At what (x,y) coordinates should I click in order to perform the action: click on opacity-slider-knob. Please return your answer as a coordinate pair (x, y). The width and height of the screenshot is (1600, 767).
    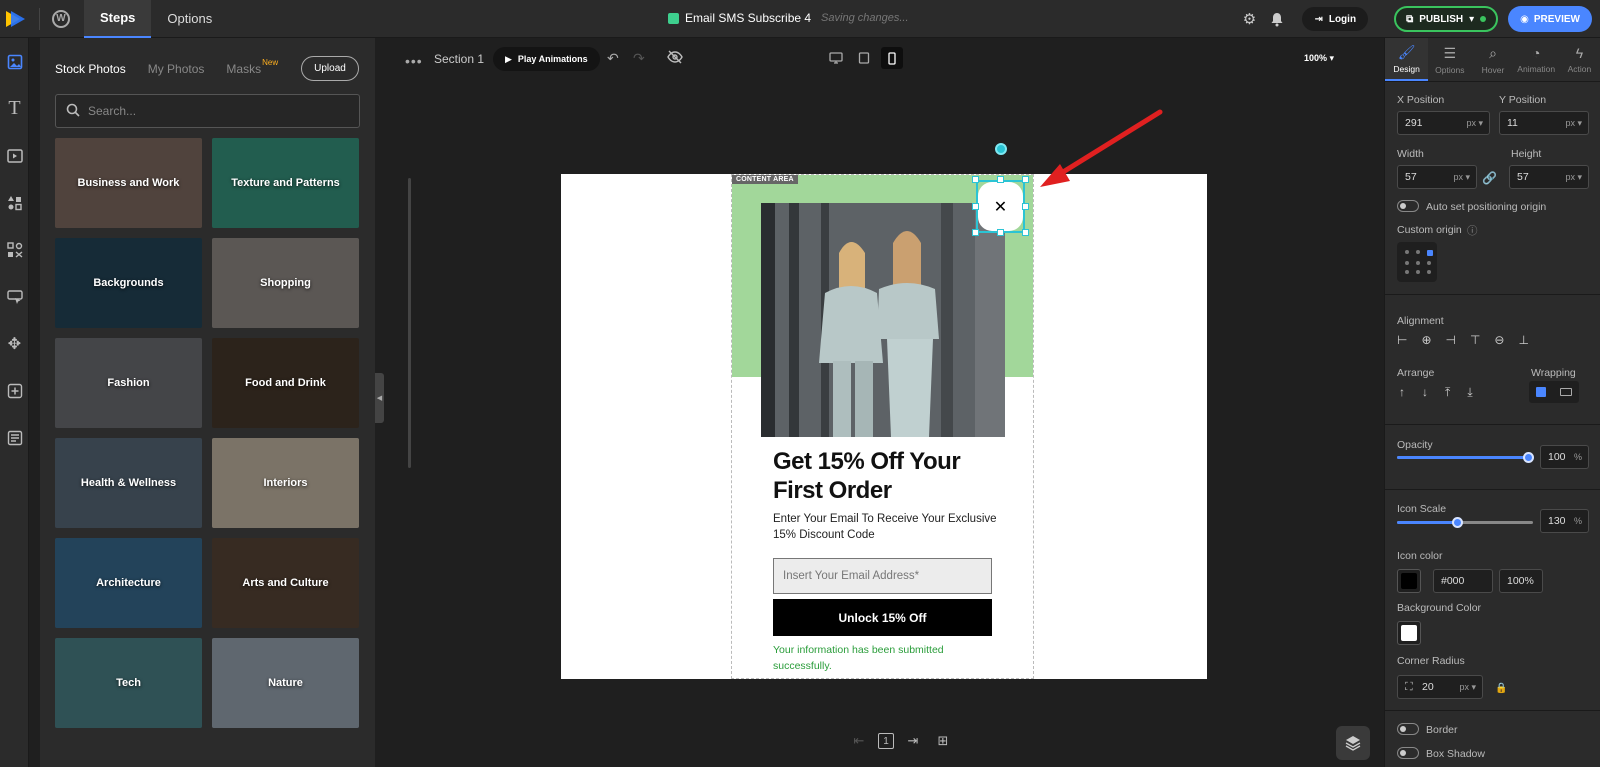
    Looking at the image, I should click on (1528, 457).